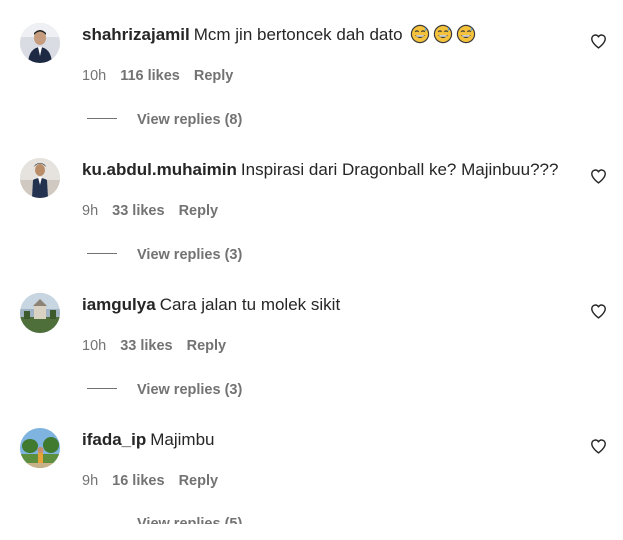 This screenshot has width=623, height=540. I want to click on comment-meta: 10h 116 likes Reply, so click(164, 76).